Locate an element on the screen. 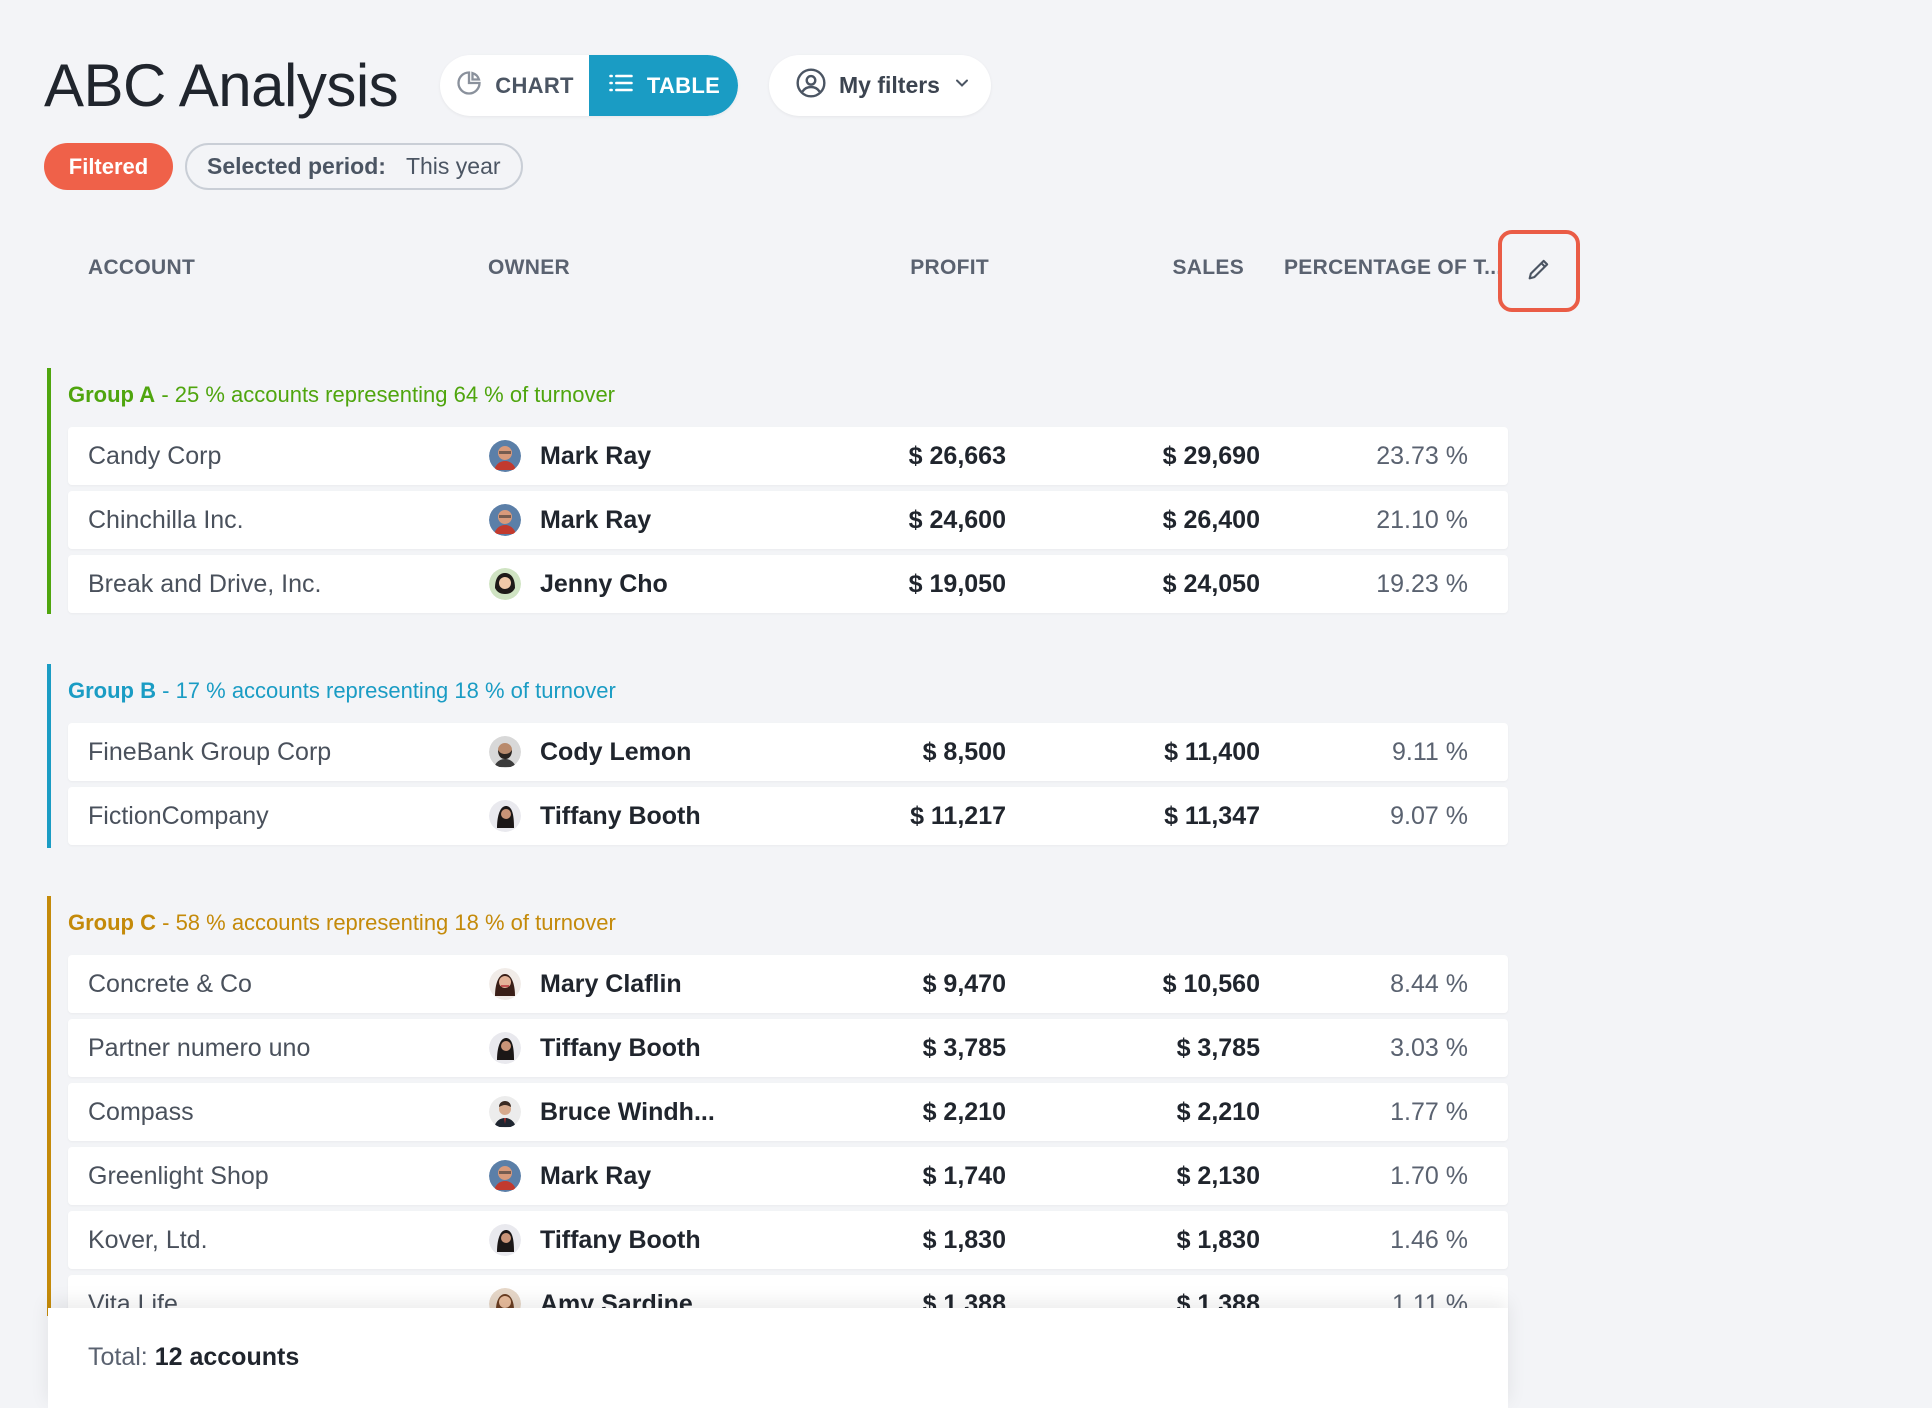 This screenshot has height=1408, width=1932. my-filters-dropdown: My filters is located at coordinates (880, 85).